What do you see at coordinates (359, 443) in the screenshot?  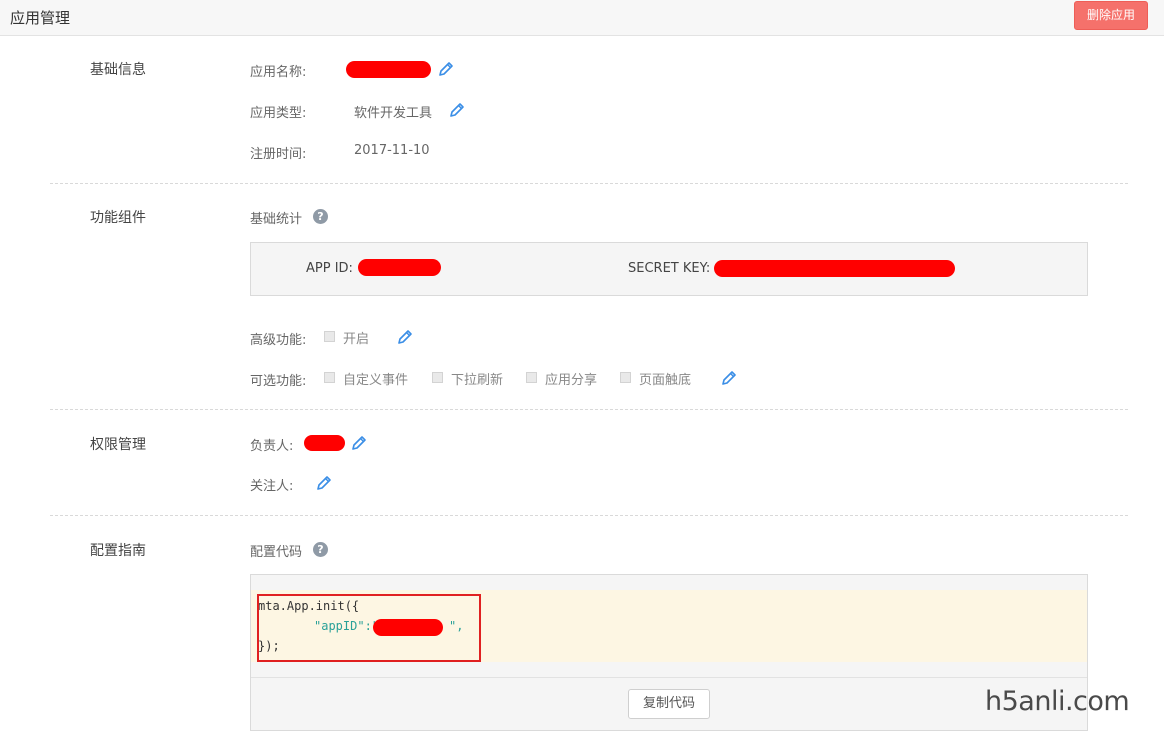 I see `edit-owner-pencil-icon` at bounding box center [359, 443].